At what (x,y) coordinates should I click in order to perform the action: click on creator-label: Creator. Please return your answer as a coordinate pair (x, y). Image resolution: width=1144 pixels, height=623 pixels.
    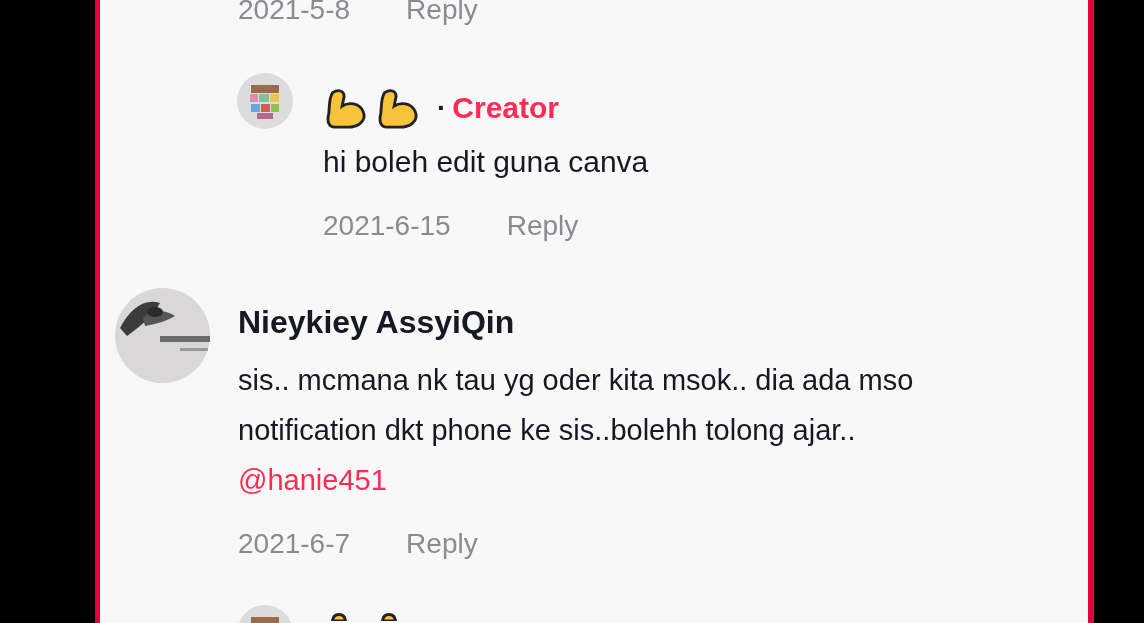
    Looking at the image, I should click on (506, 108).